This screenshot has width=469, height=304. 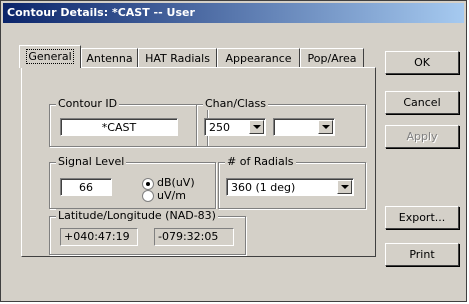 I want to click on radials-select: 360 (1 deg), so click(x=290, y=187).